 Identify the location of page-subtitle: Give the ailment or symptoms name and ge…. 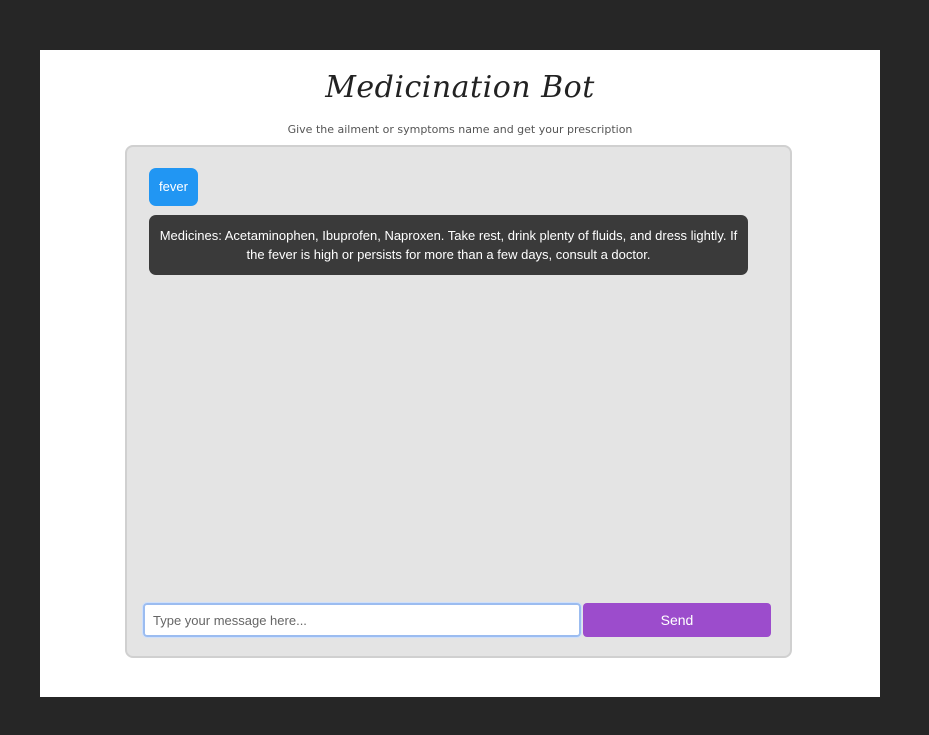
(460, 129).